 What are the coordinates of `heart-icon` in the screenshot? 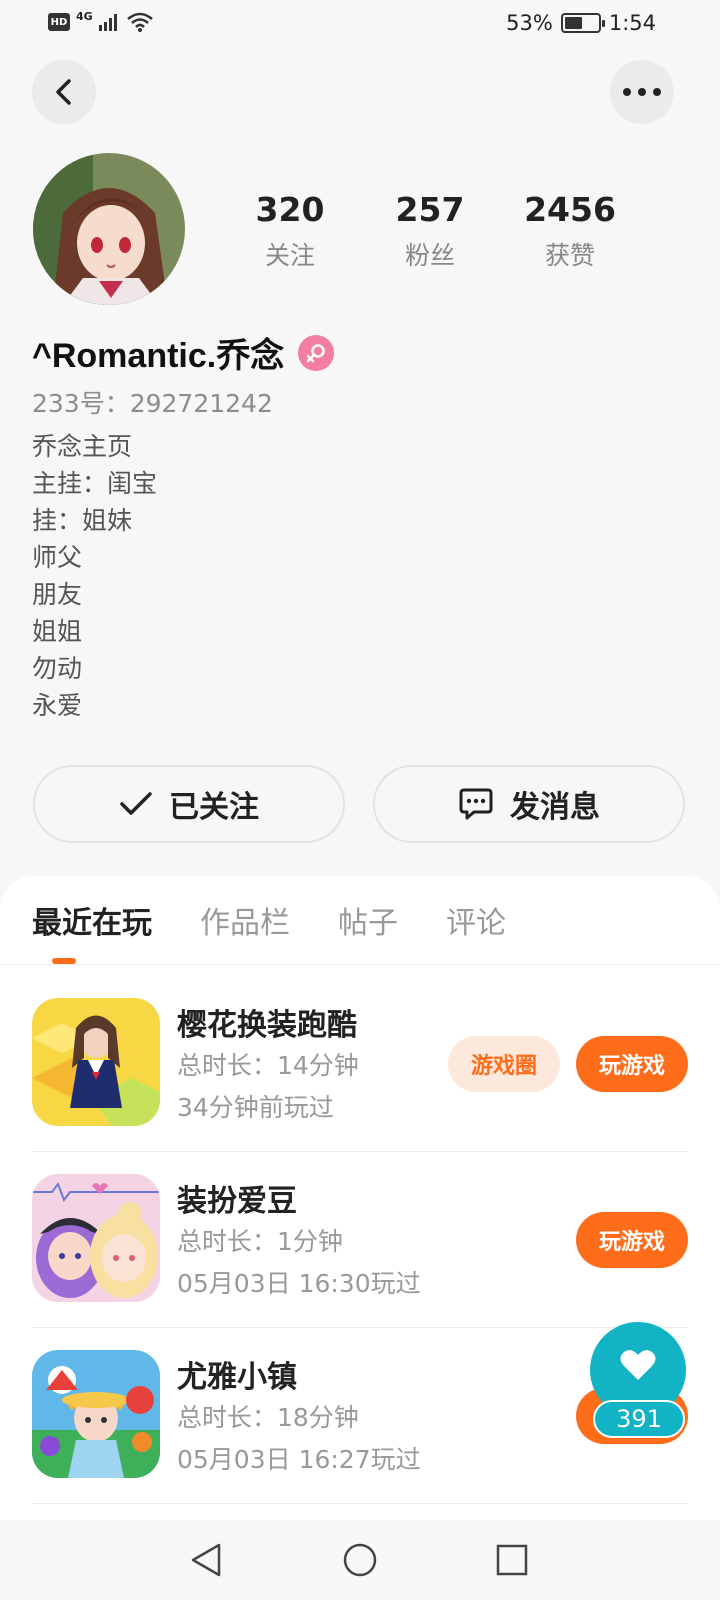 It's located at (638, 1365).